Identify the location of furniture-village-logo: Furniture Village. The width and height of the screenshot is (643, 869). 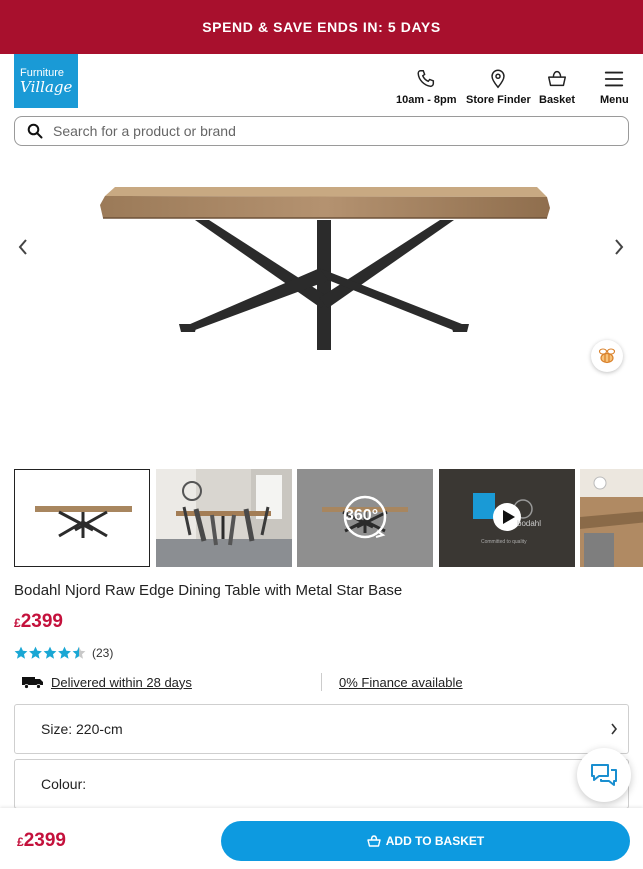
(46, 81).